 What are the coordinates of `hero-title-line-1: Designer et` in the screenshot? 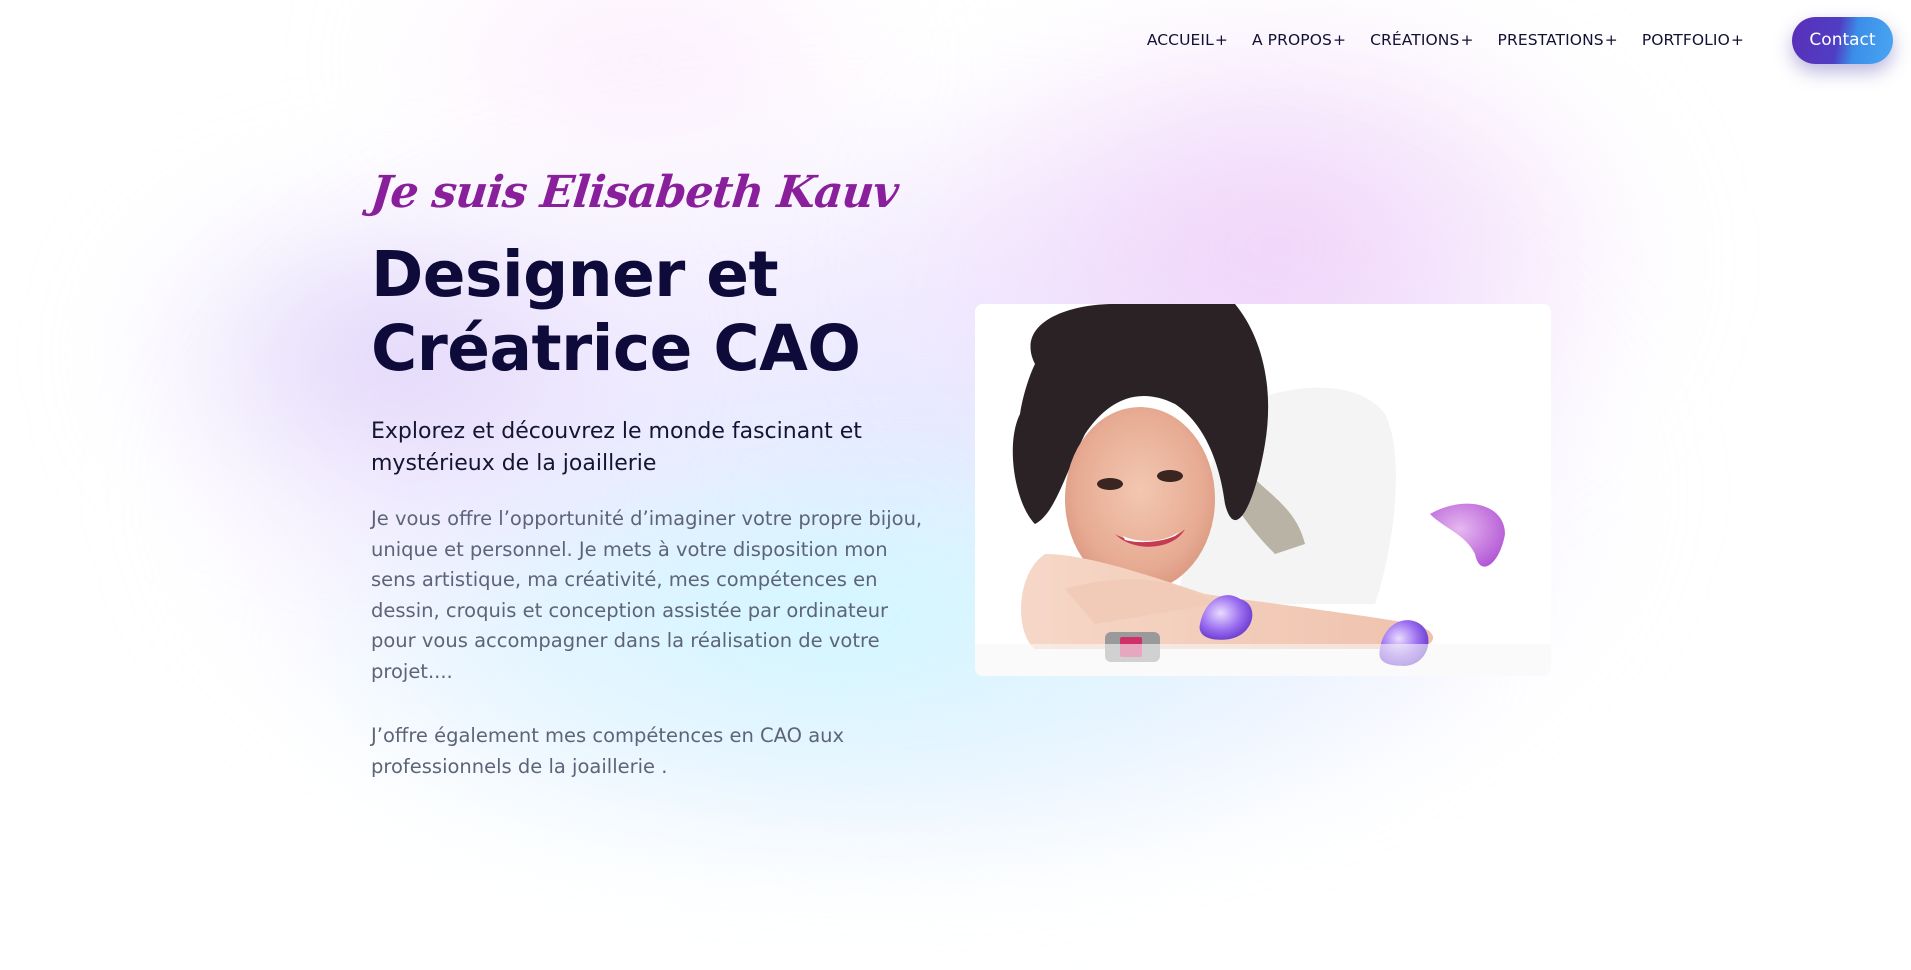 It's located at (575, 274).